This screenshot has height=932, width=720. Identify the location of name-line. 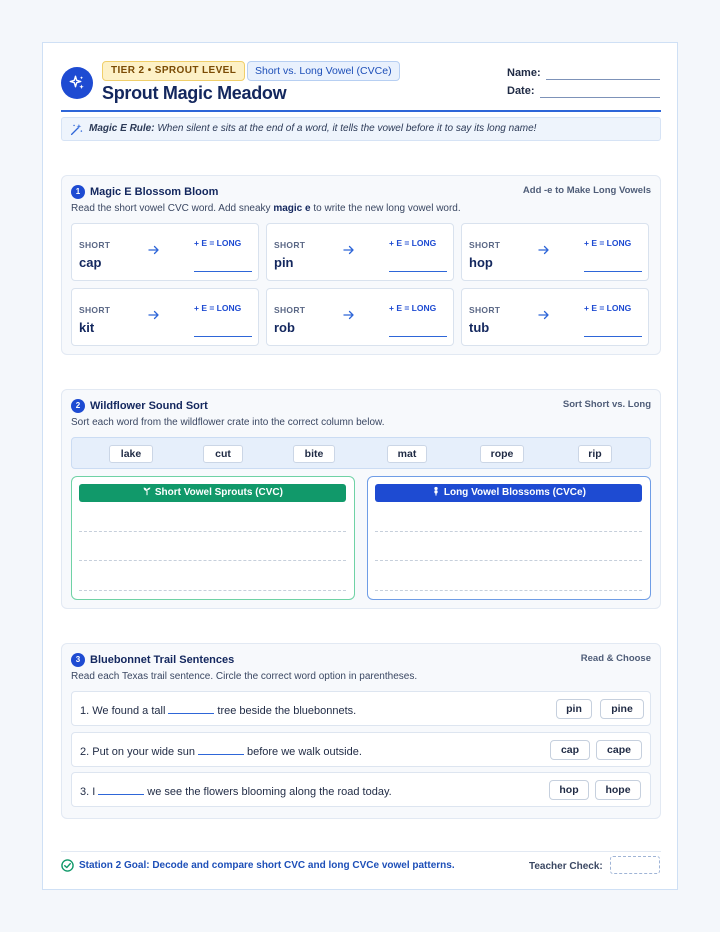
(603, 79).